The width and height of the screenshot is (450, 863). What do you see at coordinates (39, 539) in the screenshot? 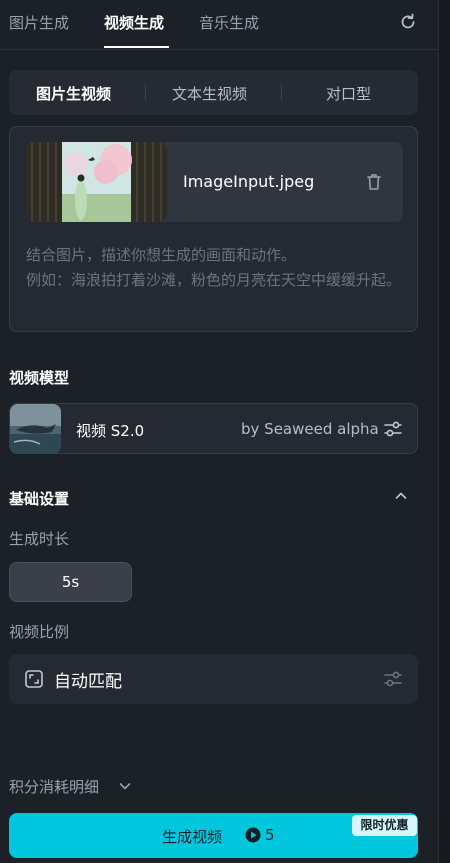
I see `duration-label: 生成时长` at bounding box center [39, 539].